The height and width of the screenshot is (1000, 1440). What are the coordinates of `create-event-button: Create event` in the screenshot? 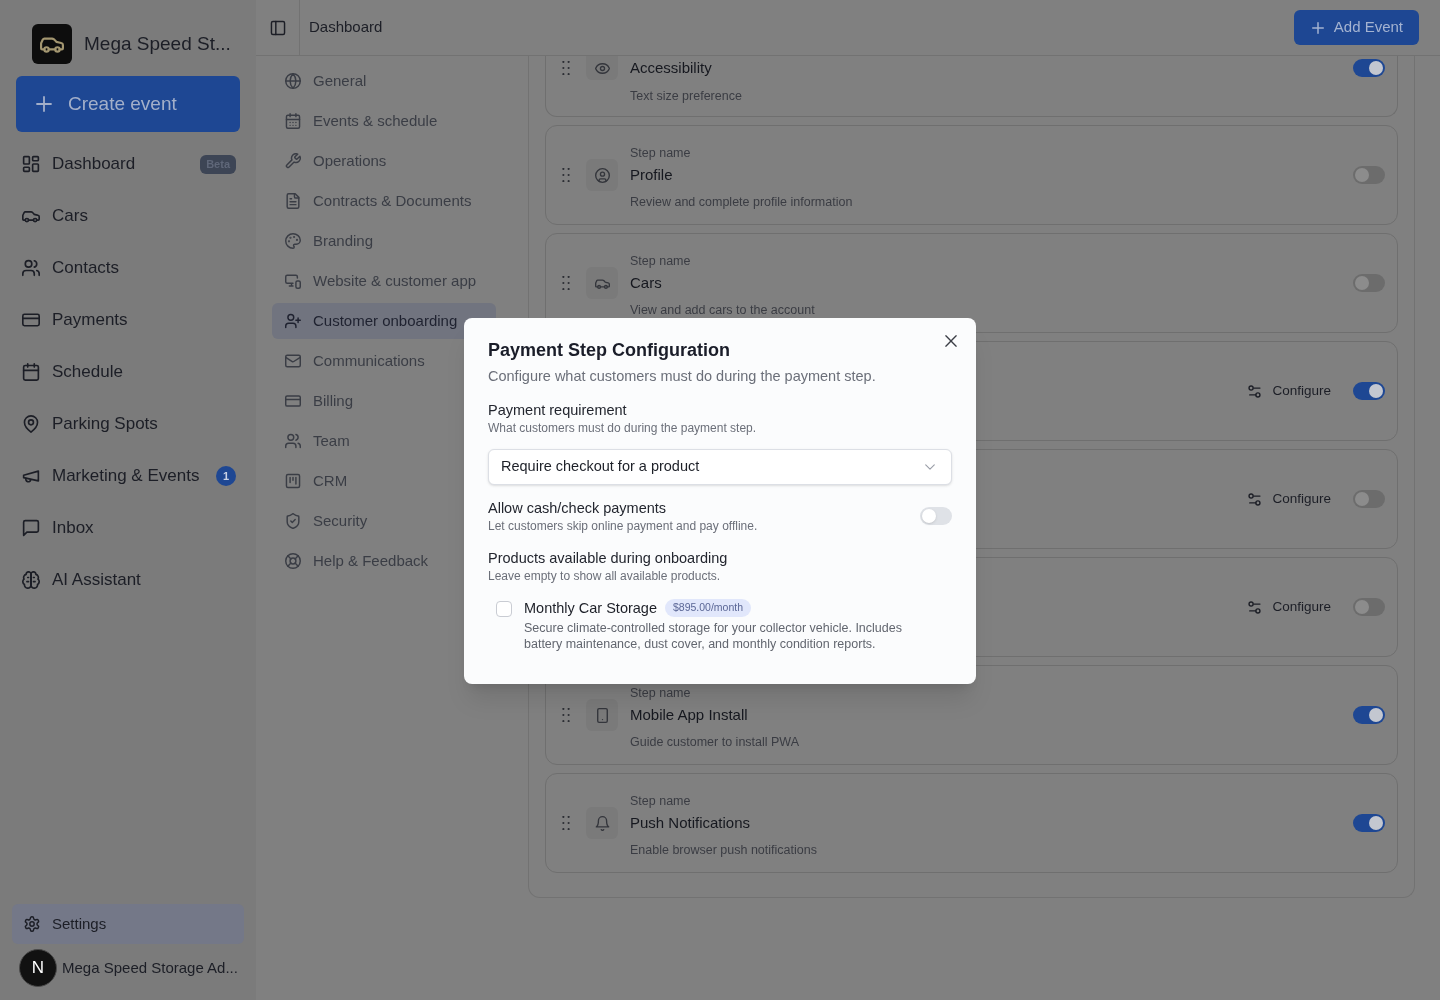 It's located at (128, 104).